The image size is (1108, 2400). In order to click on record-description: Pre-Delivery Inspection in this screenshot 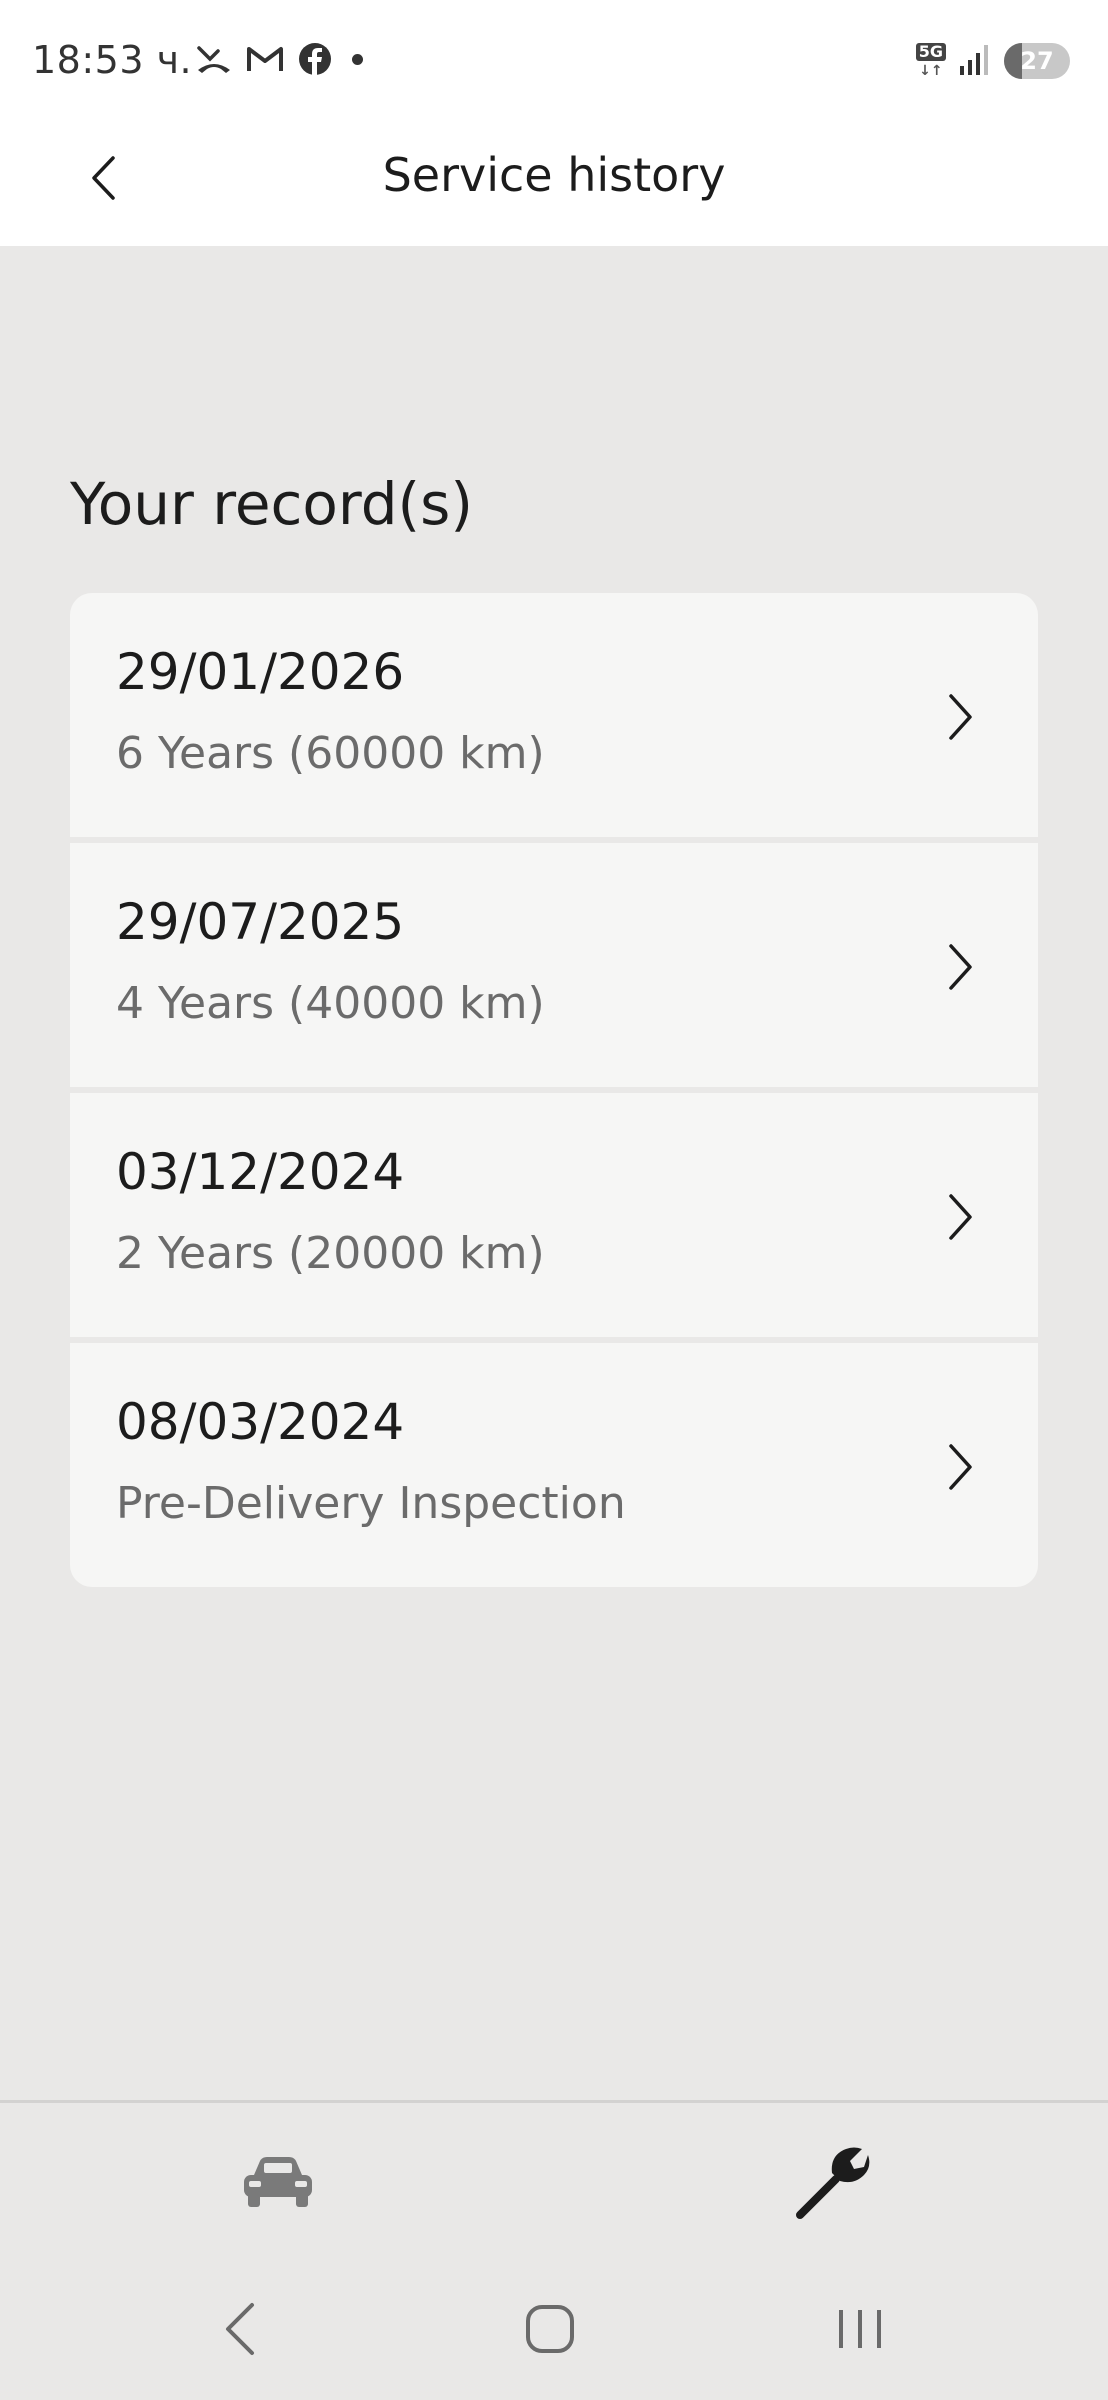, I will do `click(371, 1503)`.